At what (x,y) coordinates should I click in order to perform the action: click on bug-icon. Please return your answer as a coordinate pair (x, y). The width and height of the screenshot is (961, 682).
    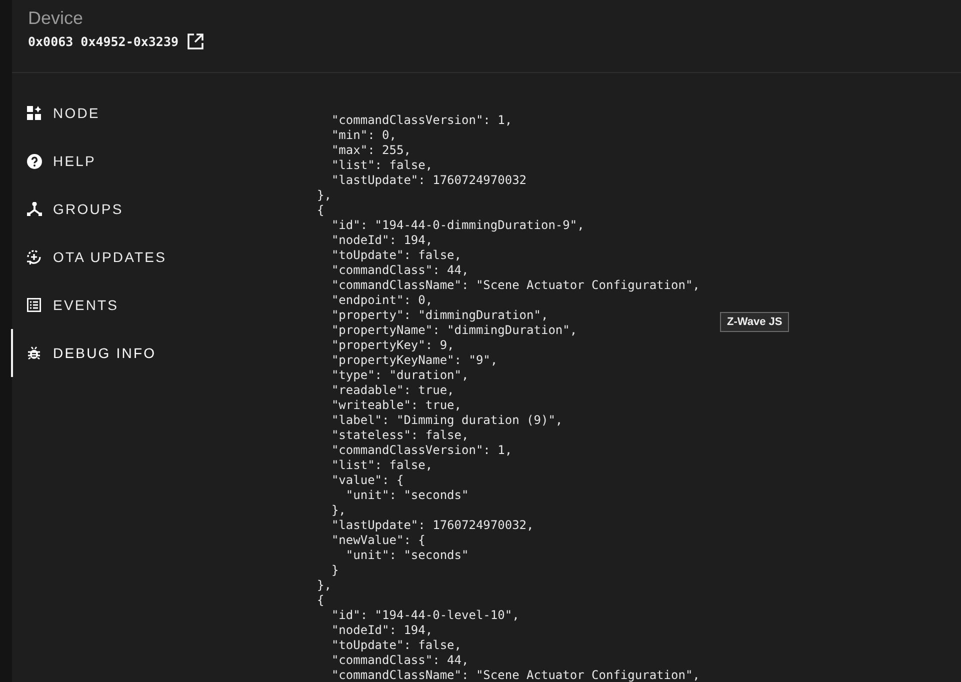
    Looking at the image, I should click on (34, 353).